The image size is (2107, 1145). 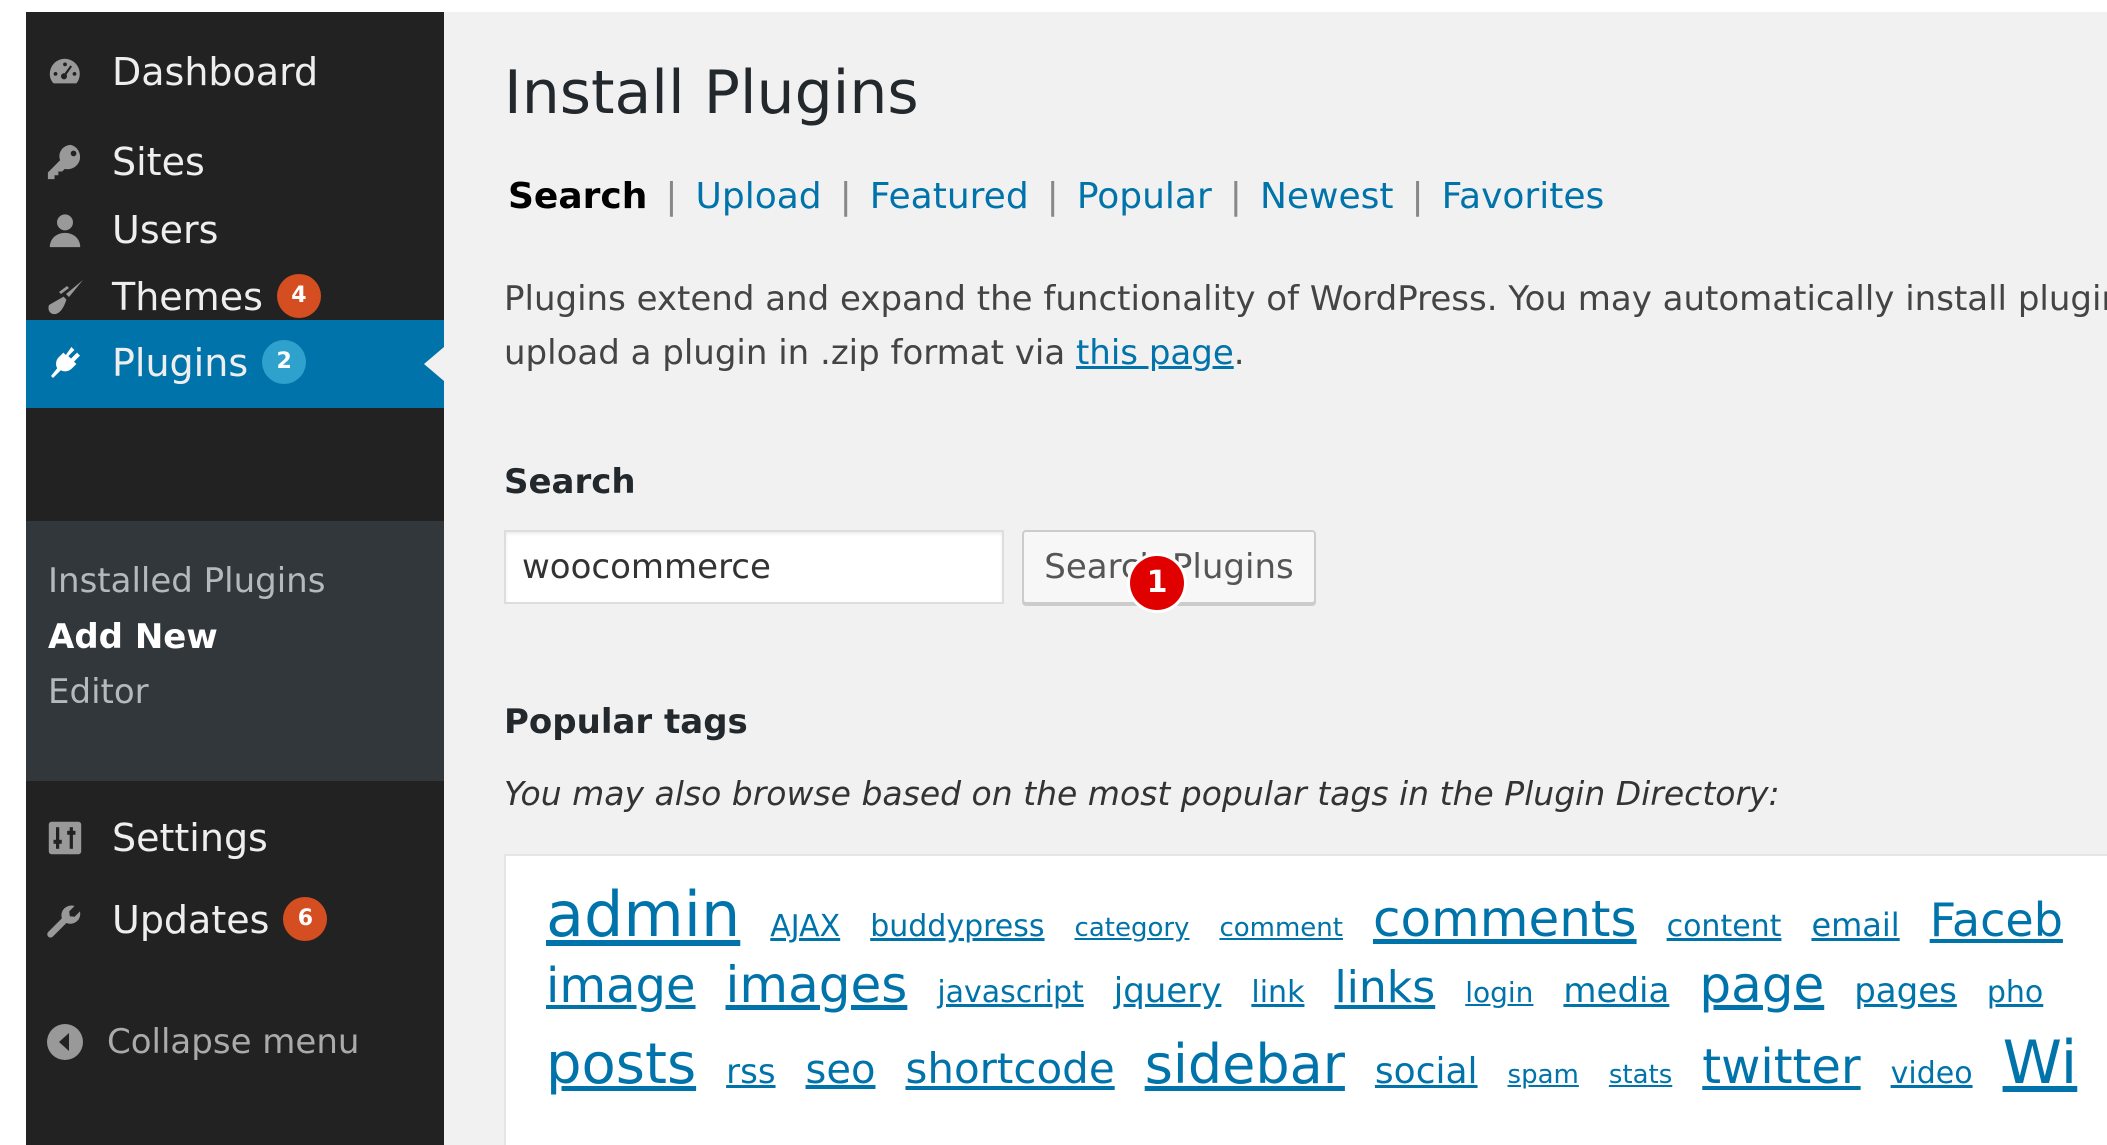 What do you see at coordinates (805, 926) in the screenshot?
I see `tag-link: AJAX` at bounding box center [805, 926].